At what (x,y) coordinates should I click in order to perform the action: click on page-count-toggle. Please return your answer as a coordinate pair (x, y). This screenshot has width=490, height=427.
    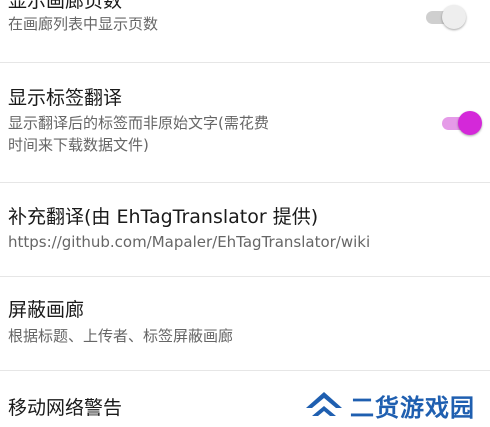
    Looking at the image, I should click on (445, 17).